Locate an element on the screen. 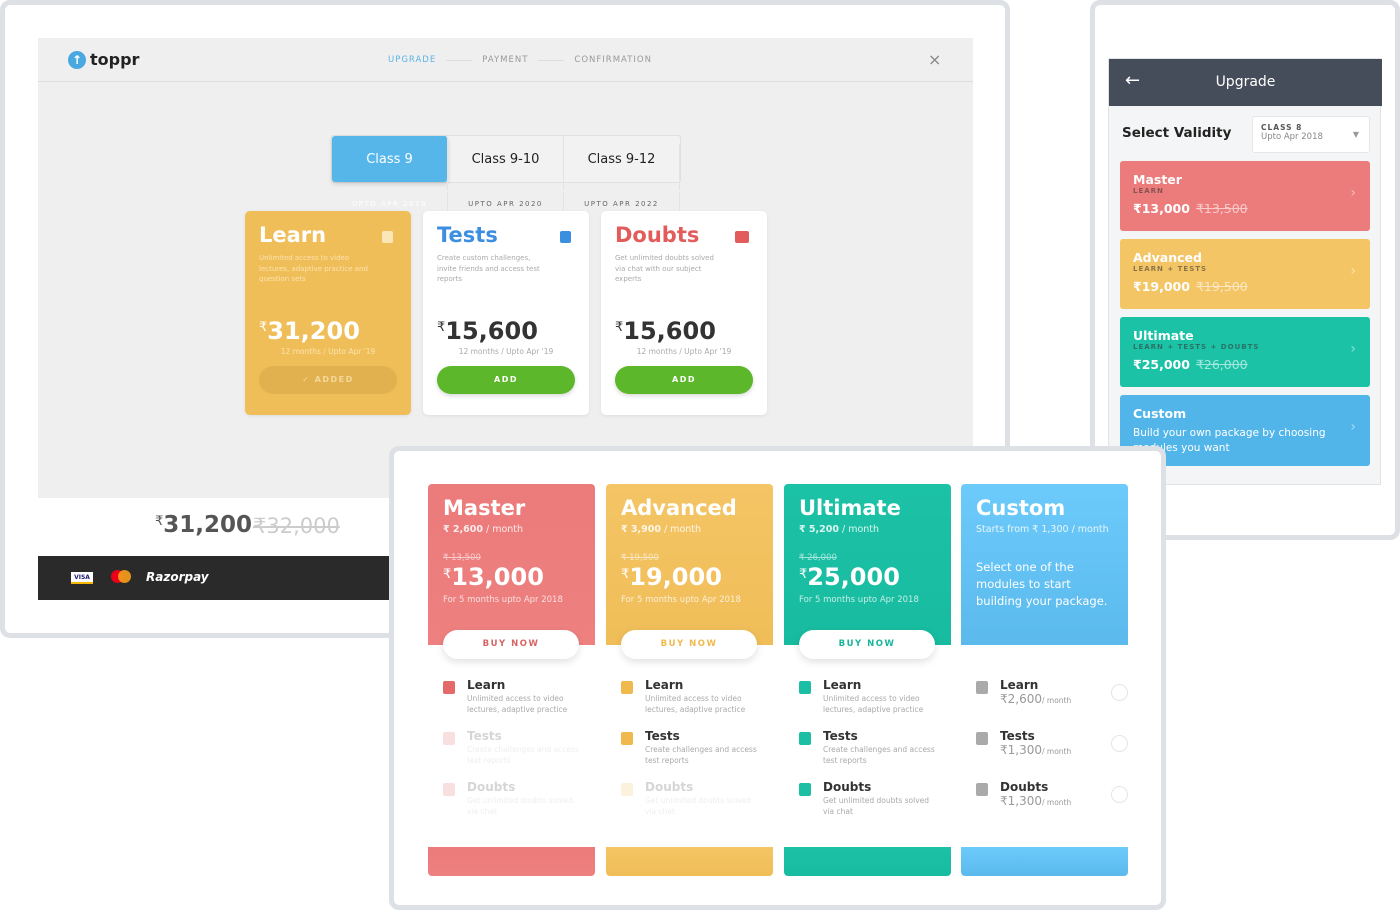 This screenshot has width=1400, height=910. total-price: ₹31,200 is located at coordinates (203, 525).